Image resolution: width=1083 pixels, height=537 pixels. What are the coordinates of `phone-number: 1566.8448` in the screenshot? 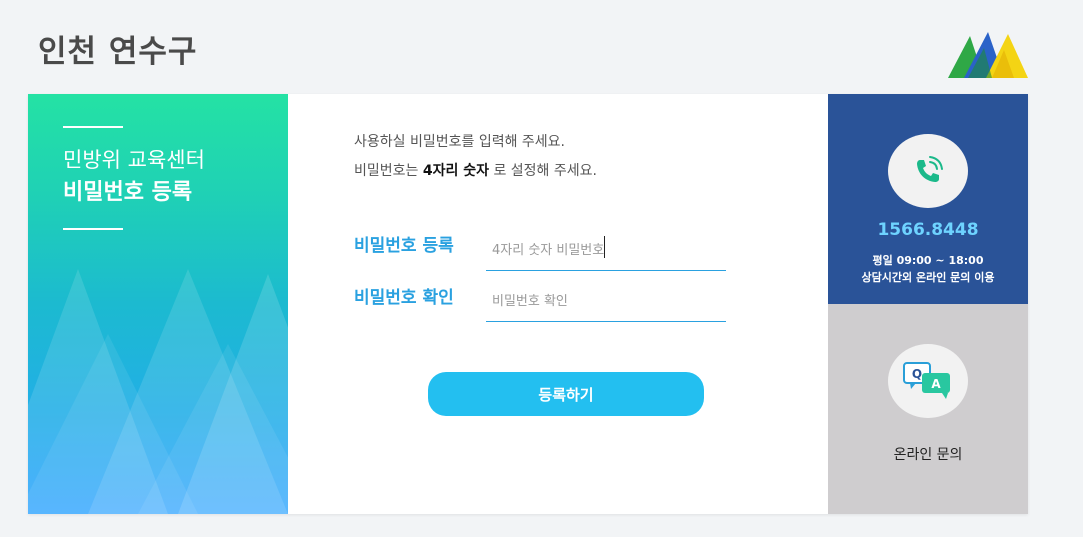 It's located at (928, 230).